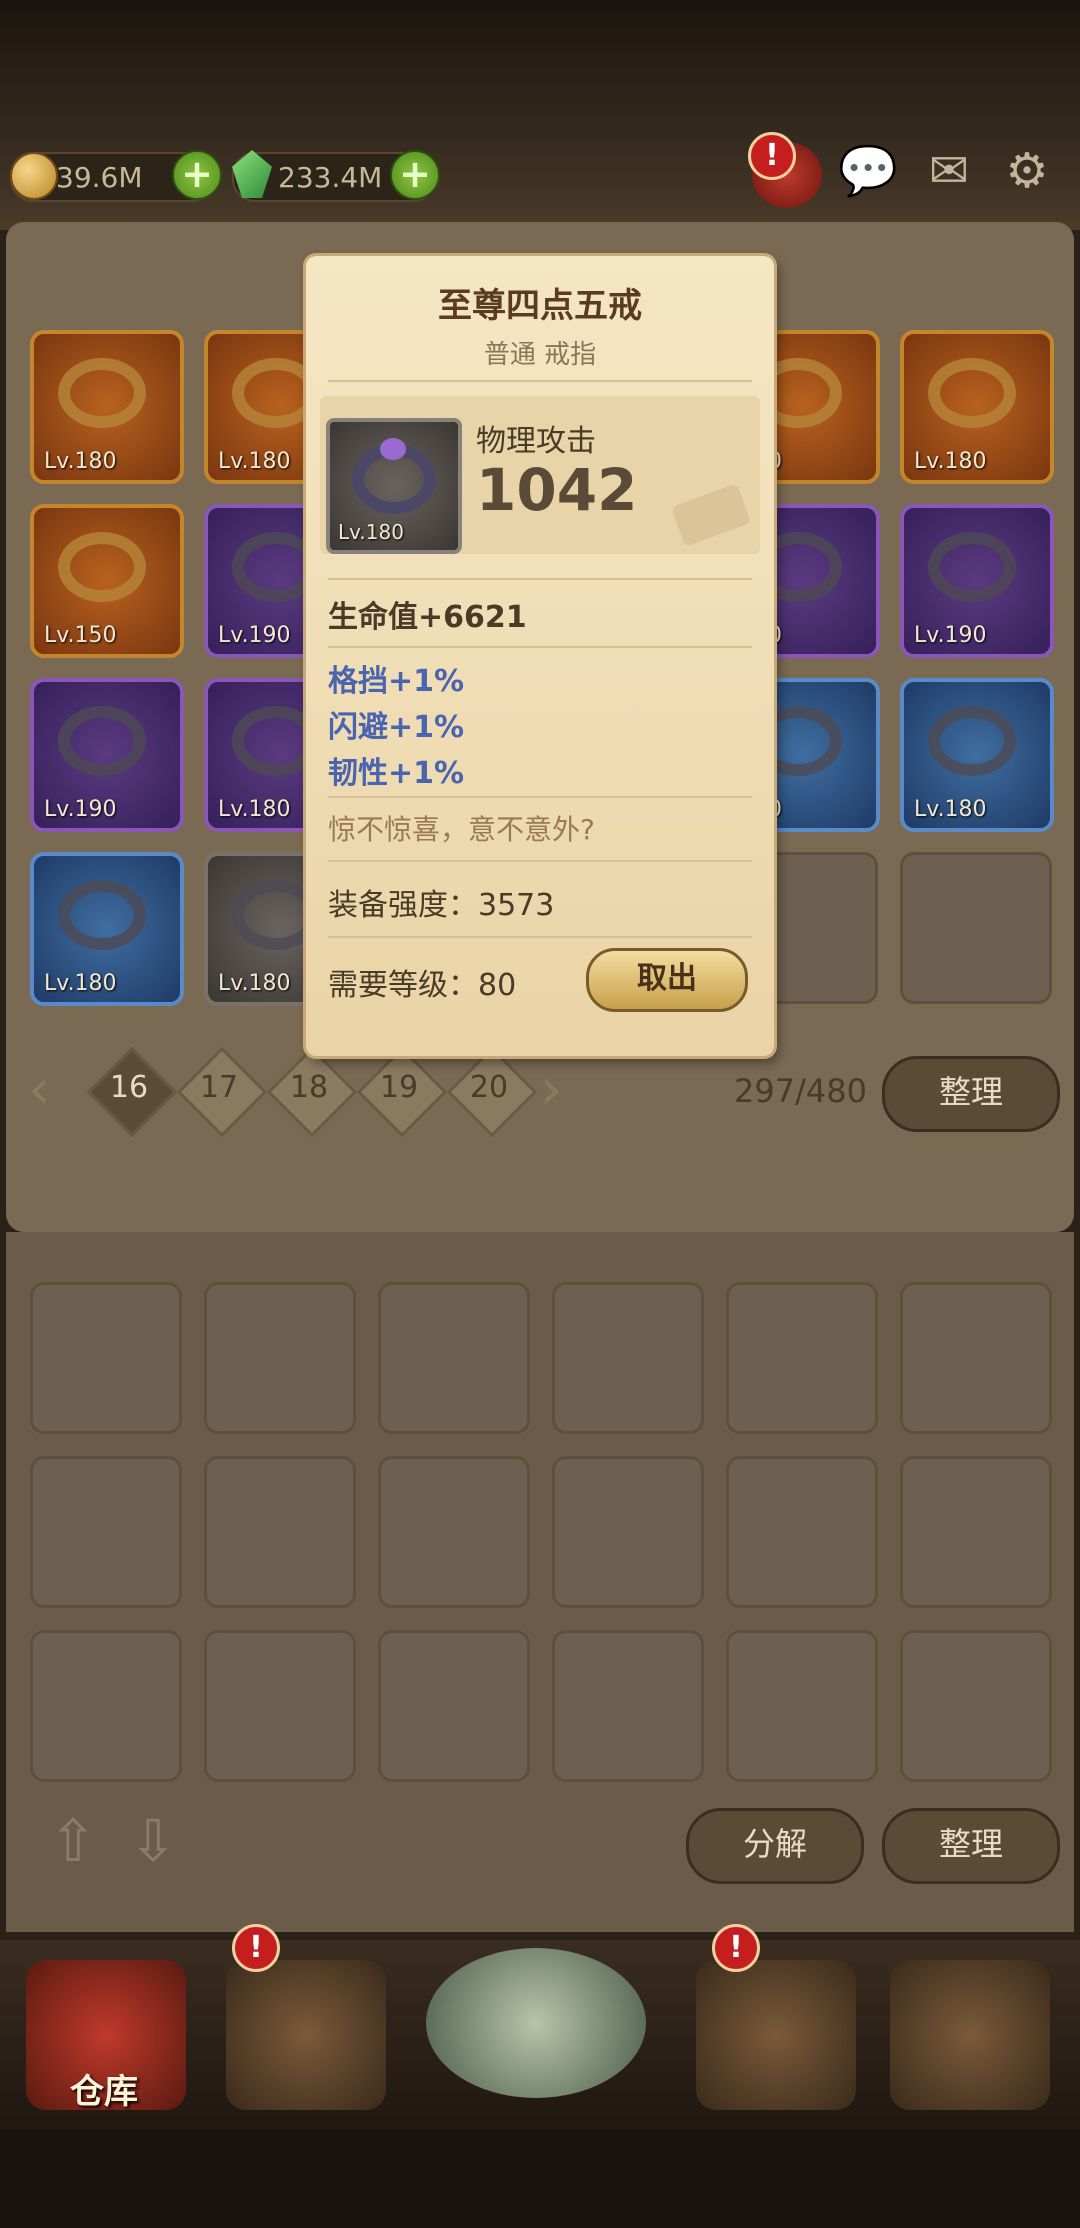 This screenshot has width=1080, height=2228. What do you see at coordinates (393, 449) in the screenshot?
I see `gem-icon` at bounding box center [393, 449].